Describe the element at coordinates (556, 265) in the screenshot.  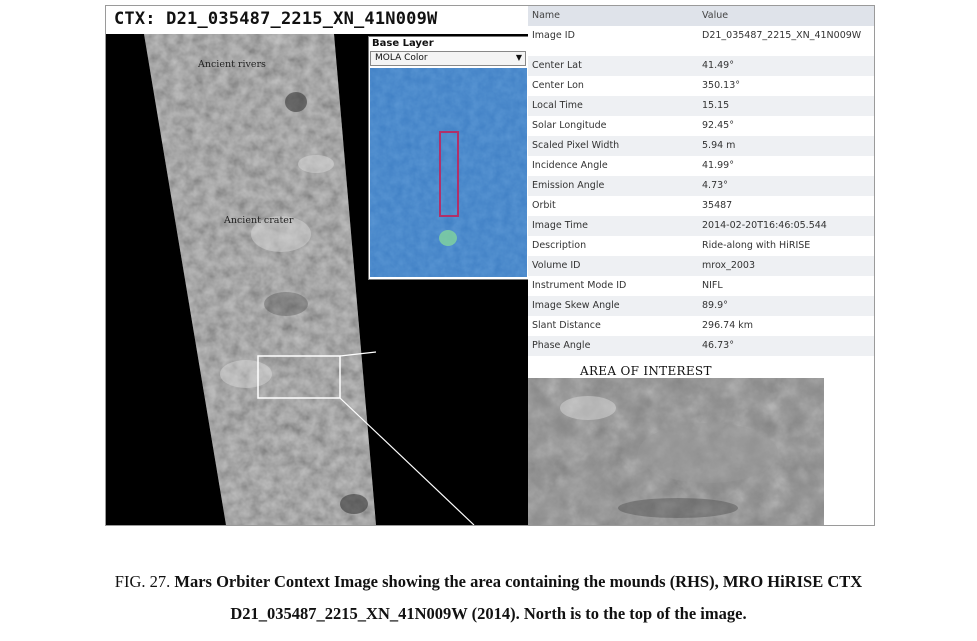
I see `row-name: Volume ID` at that location.